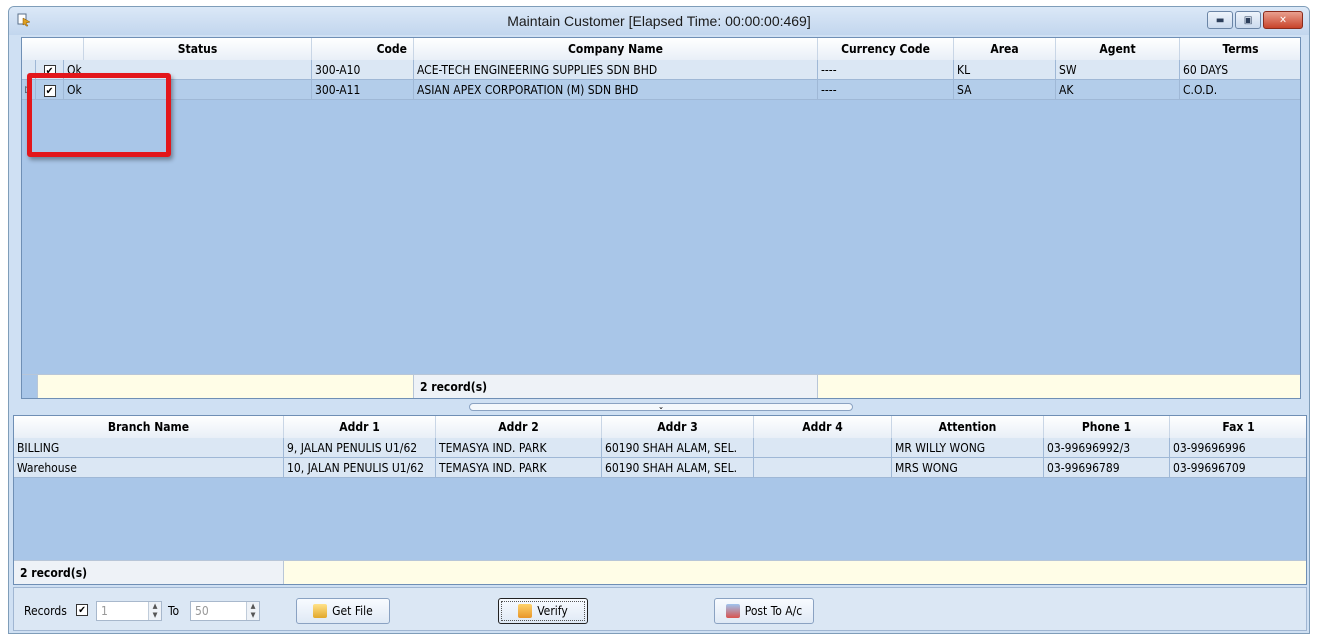  I want to click on col-attention: Attention, so click(968, 427).